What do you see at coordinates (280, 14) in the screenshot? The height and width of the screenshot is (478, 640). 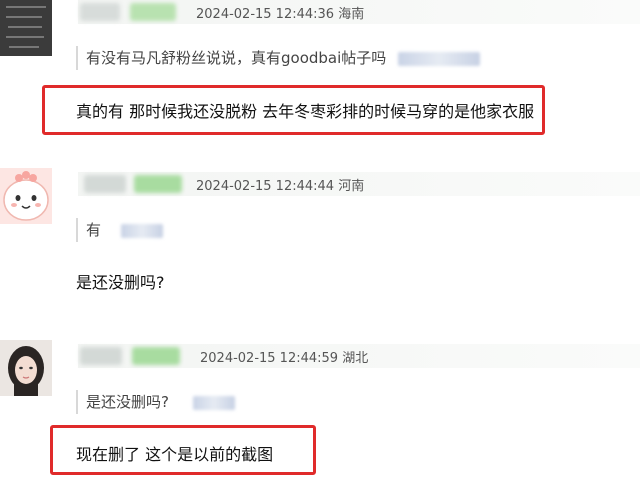 I see `post-time: 2024-02-15 12:44:36 海南` at bounding box center [280, 14].